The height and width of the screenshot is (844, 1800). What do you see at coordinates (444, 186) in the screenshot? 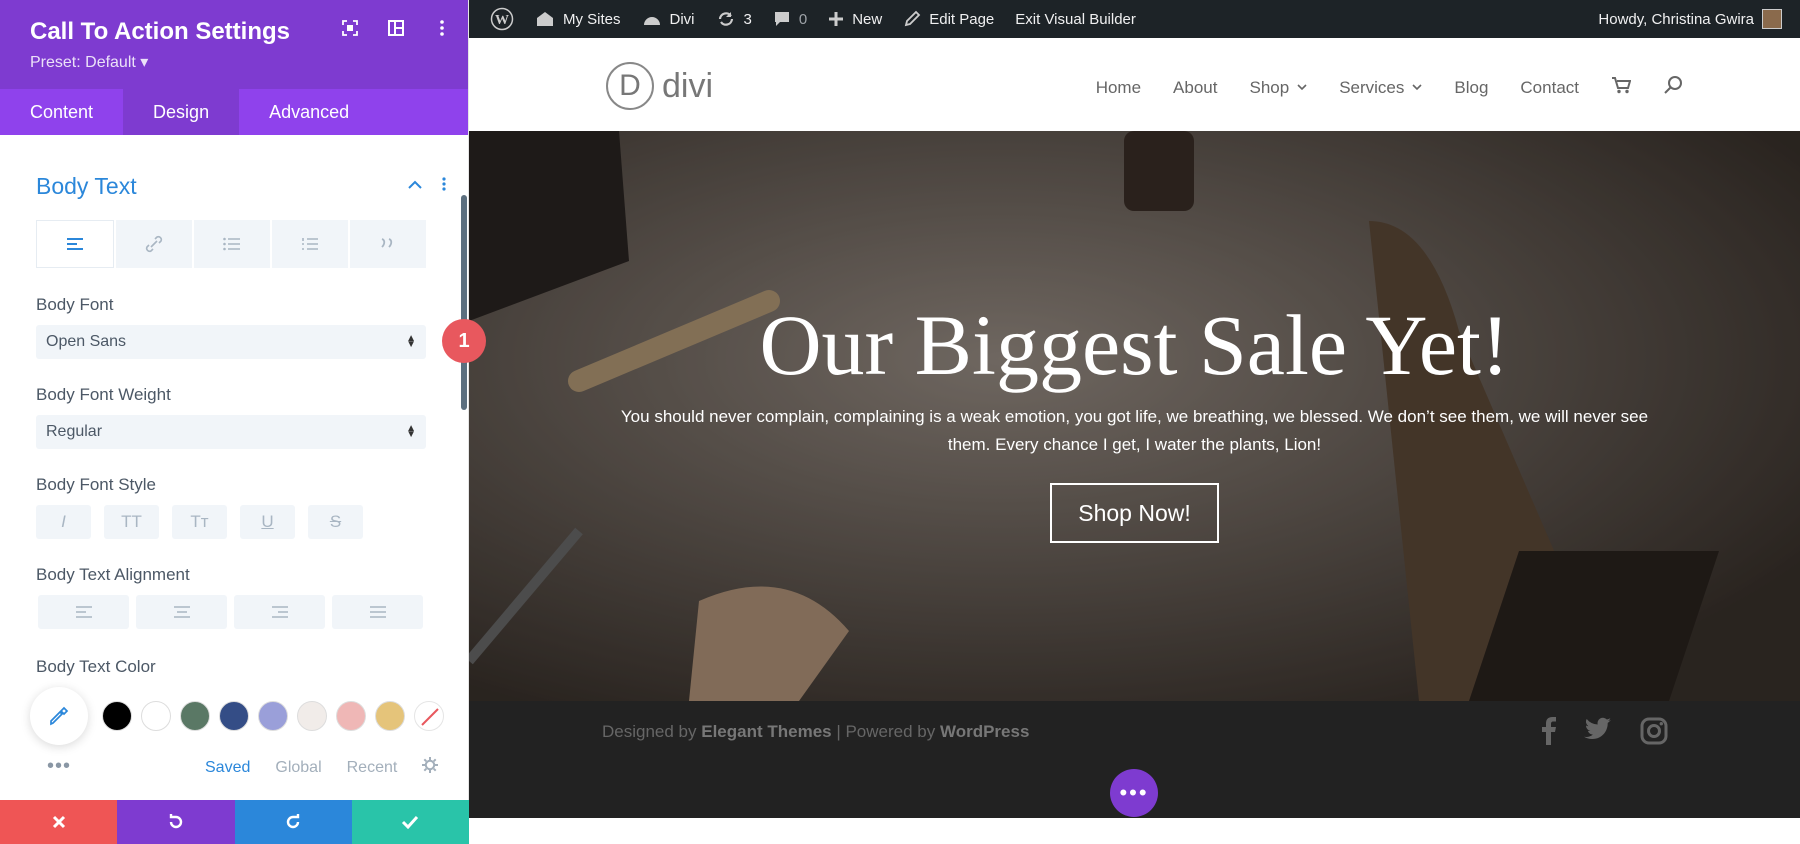
I see `section-more-icon` at bounding box center [444, 186].